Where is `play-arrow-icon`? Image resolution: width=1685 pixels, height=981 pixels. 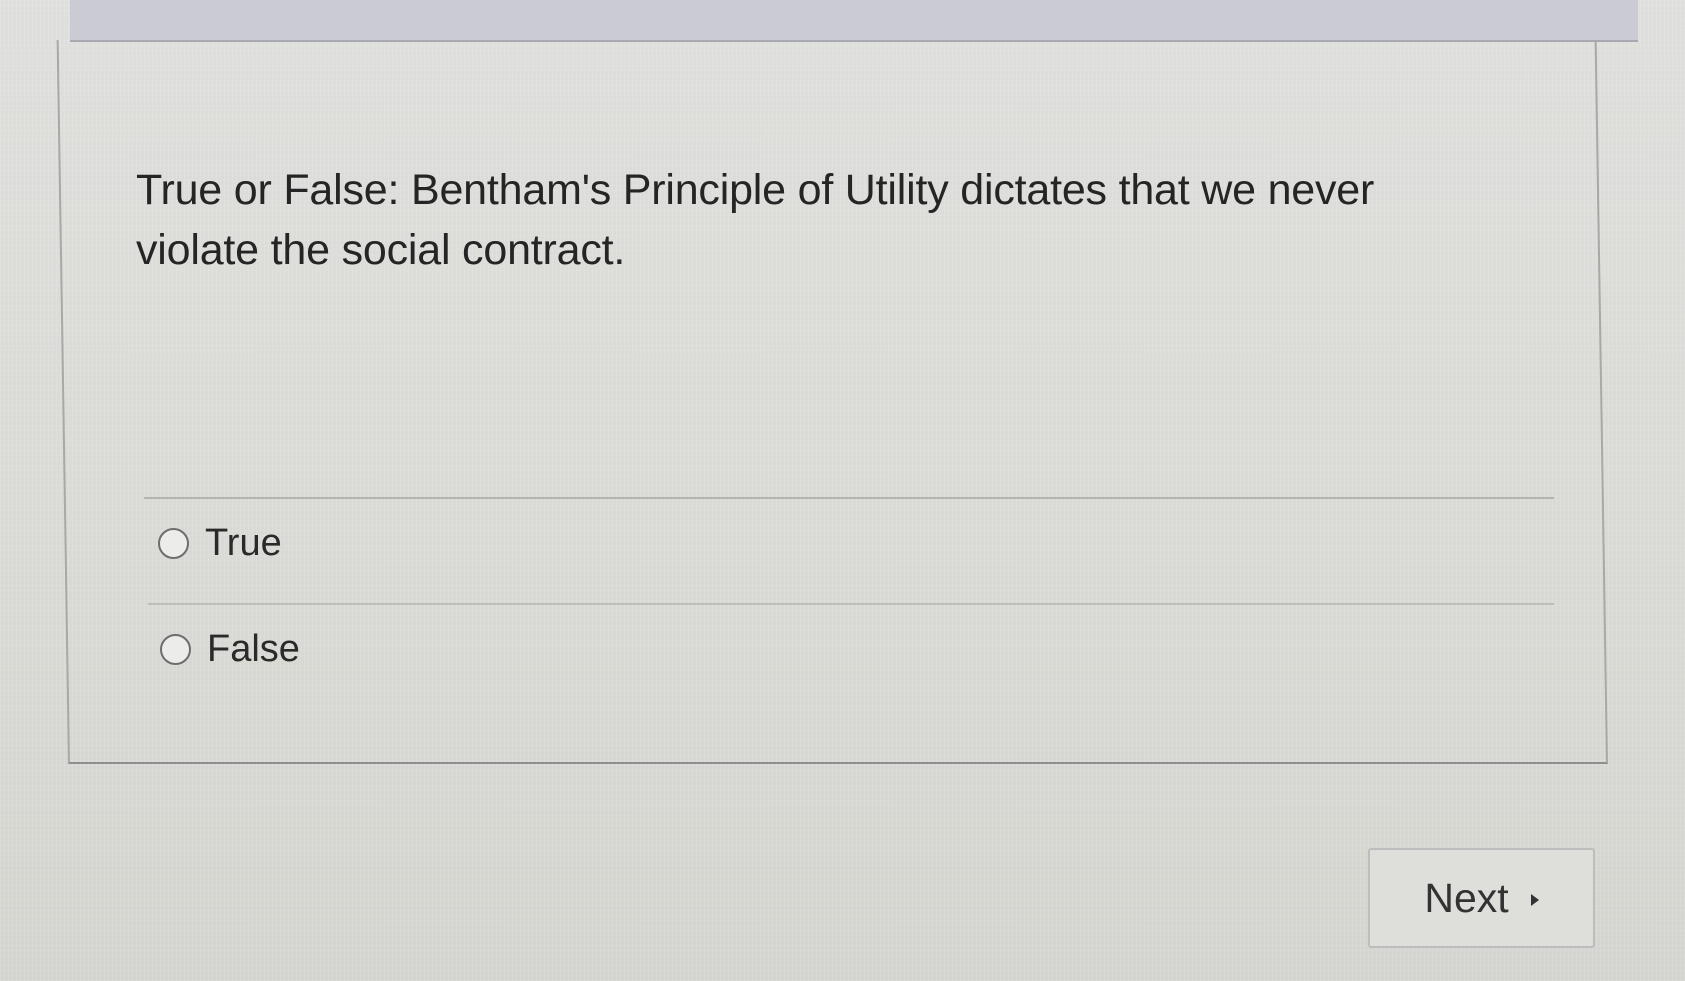
play-arrow-icon is located at coordinates (1534, 900).